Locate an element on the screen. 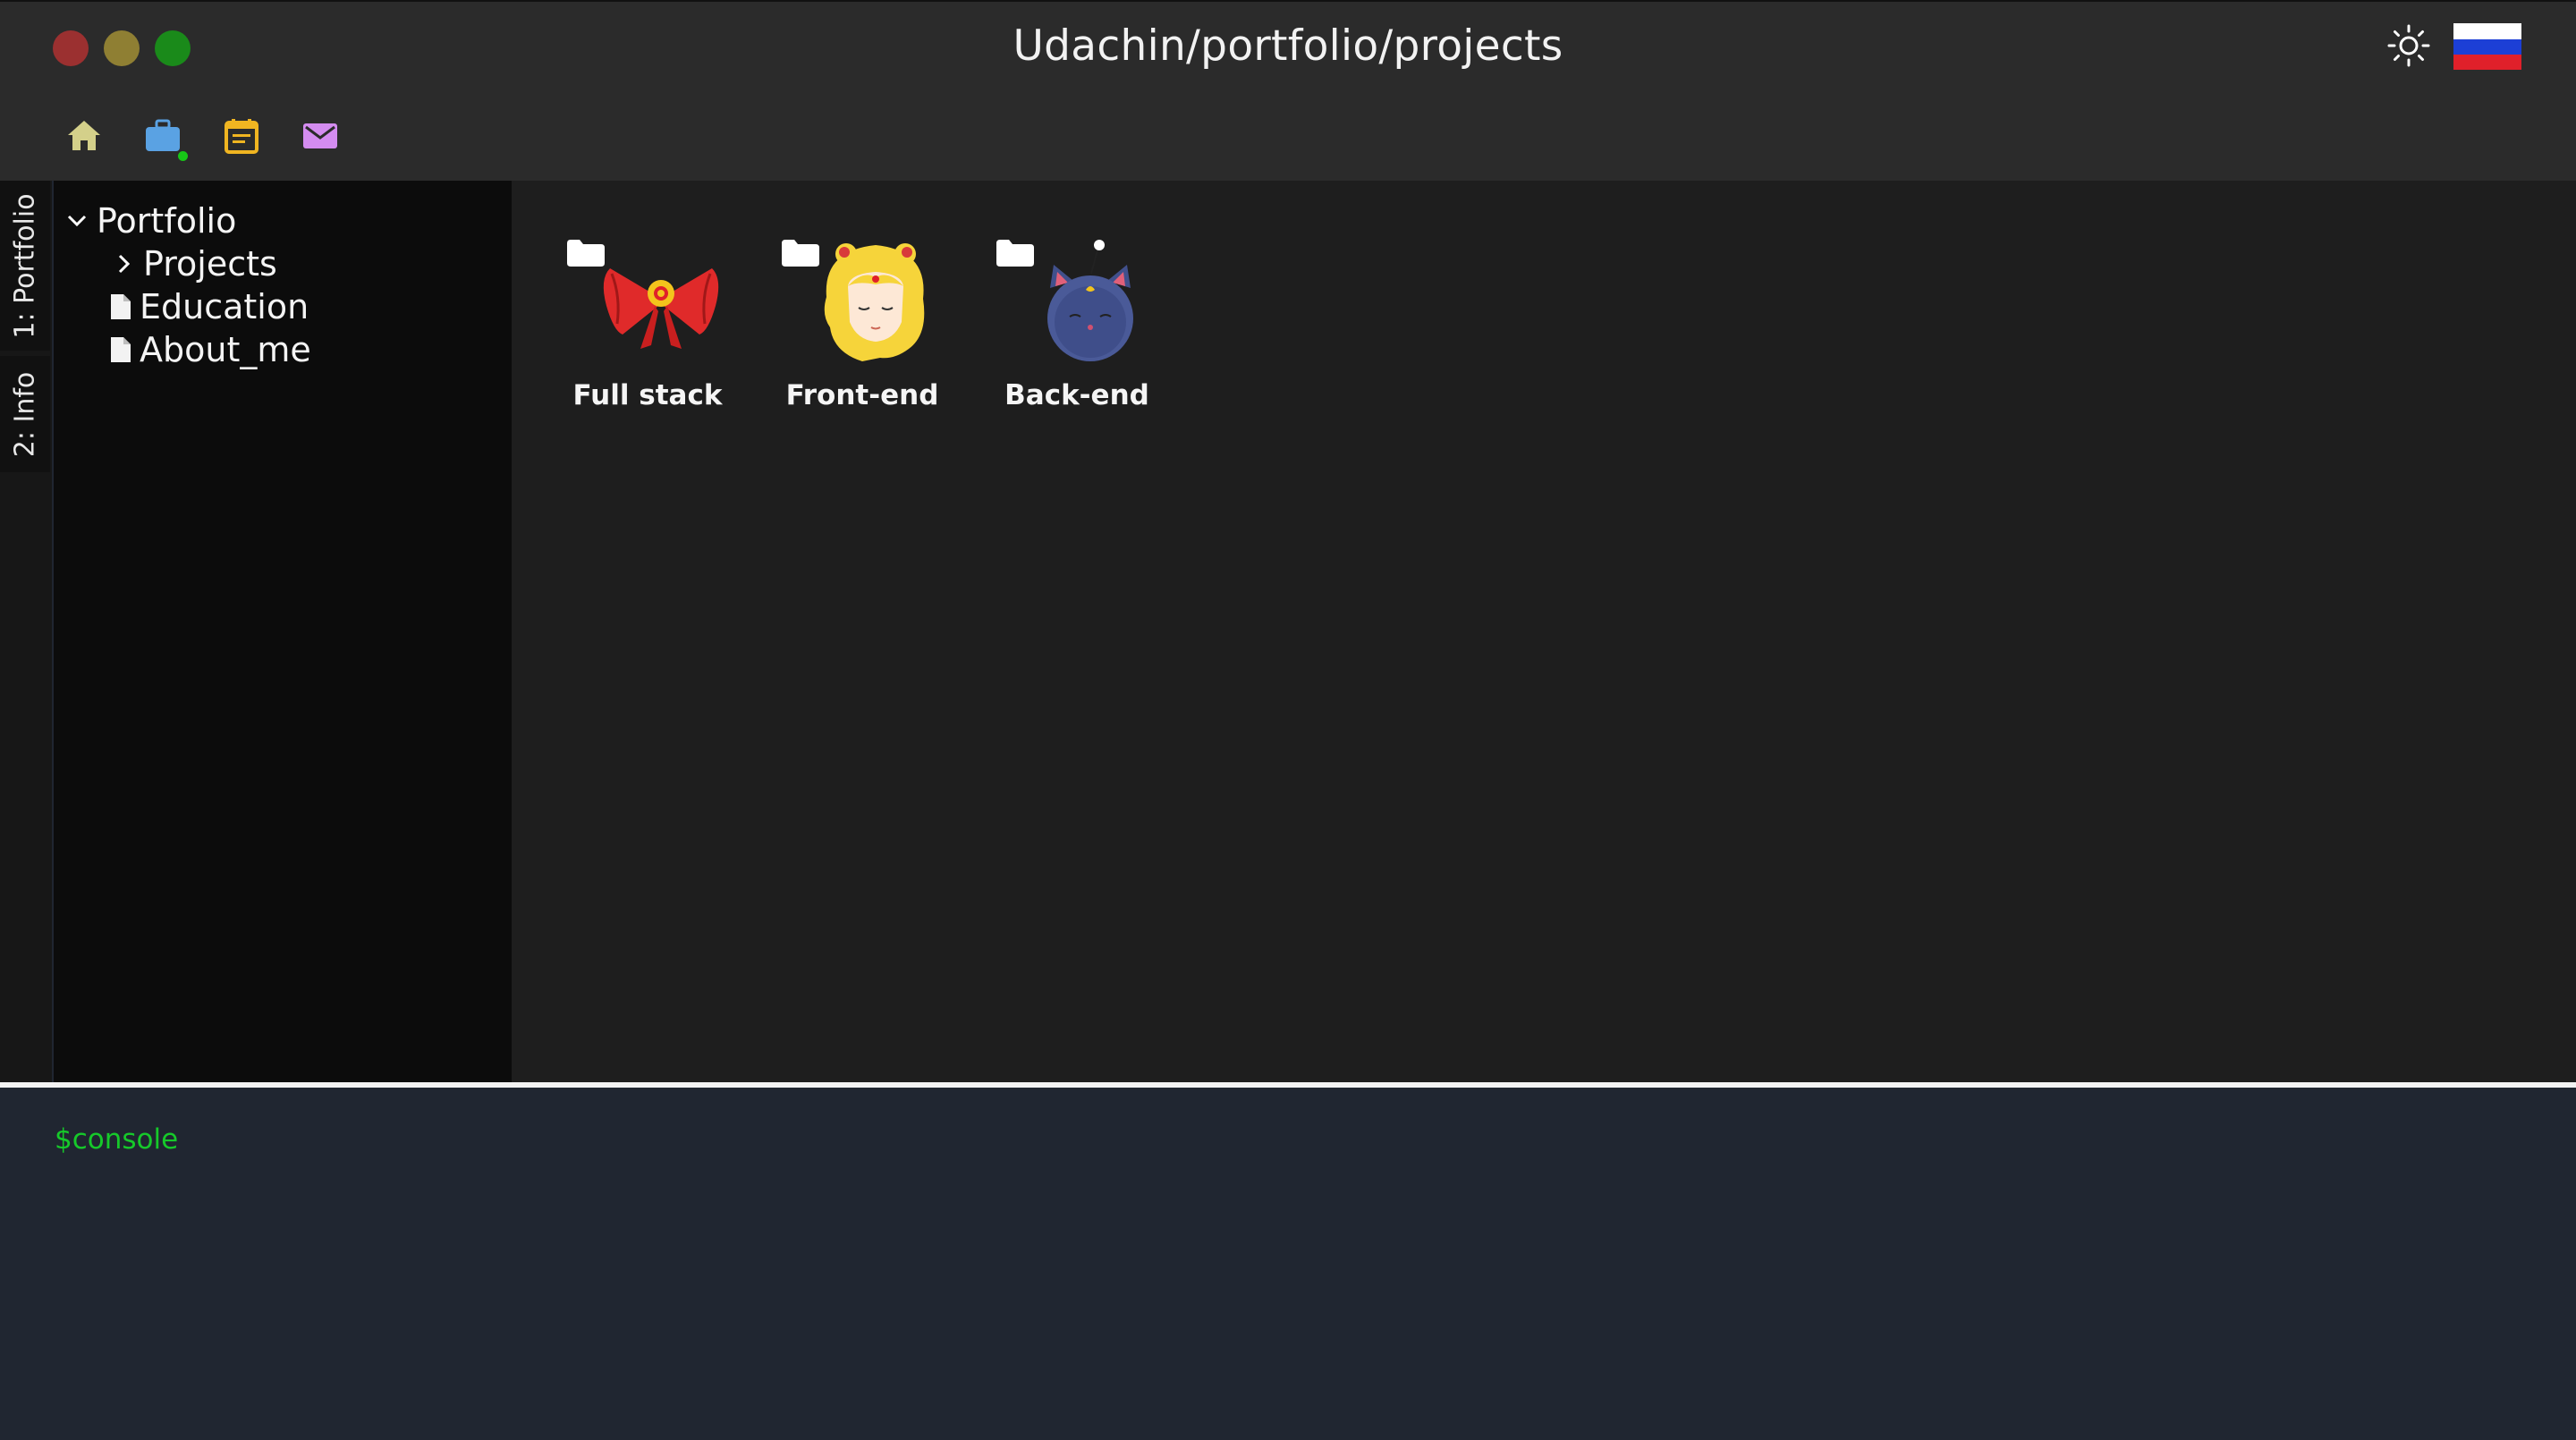  folder-front-end: Front-end is located at coordinates (871, 323).